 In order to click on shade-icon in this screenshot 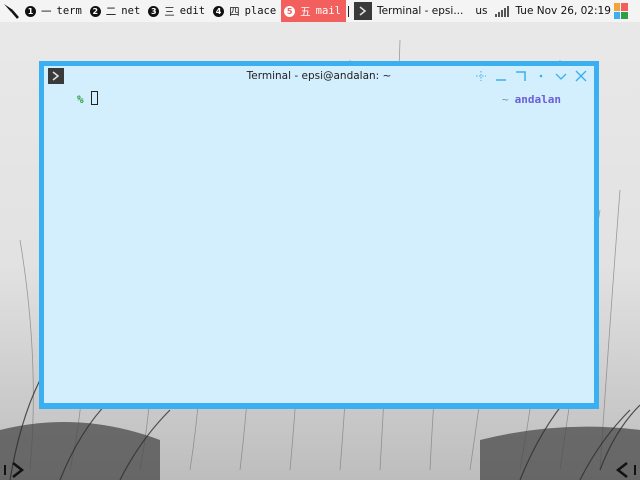, I will do `click(561, 76)`.